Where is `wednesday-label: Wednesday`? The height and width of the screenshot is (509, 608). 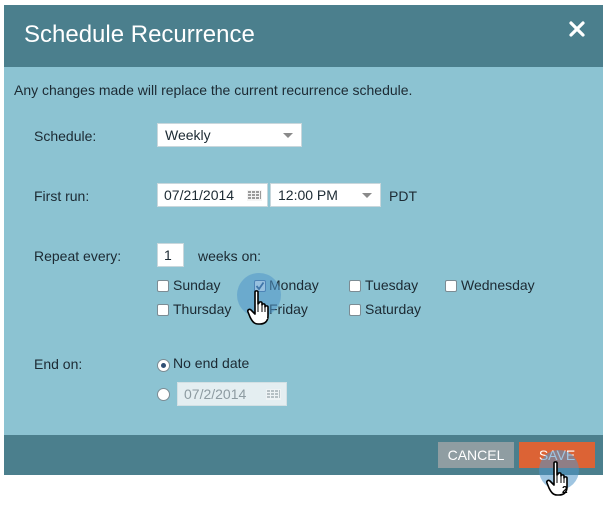 wednesday-label: Wednesday is located at coordinates (498, 285).